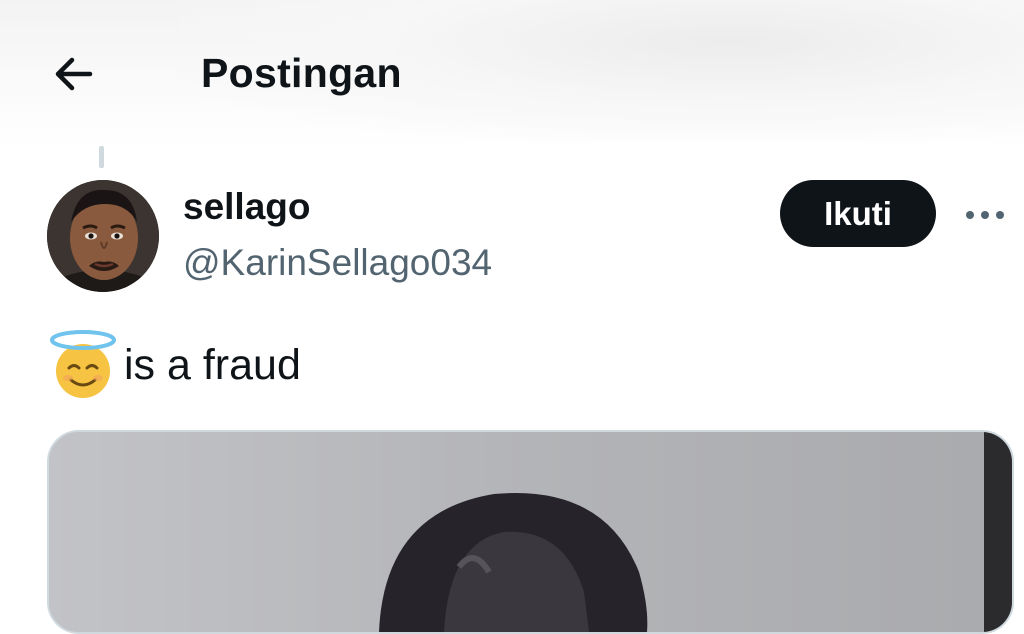  I want to click on avatar, so click(103, 236).